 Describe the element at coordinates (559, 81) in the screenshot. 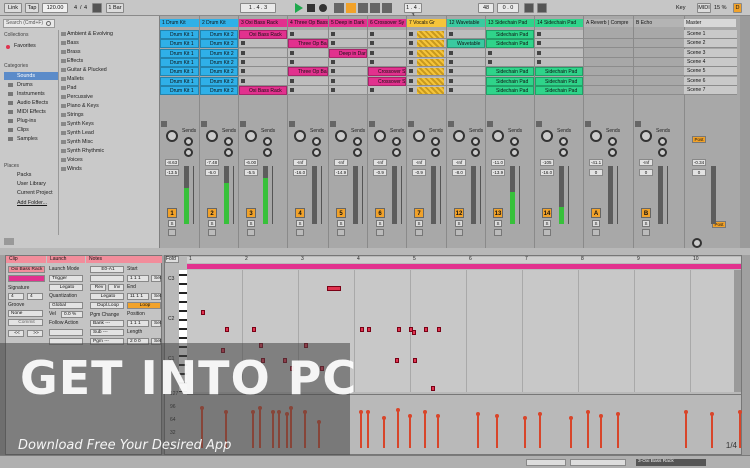

I see `clip-slot: Sidechain Pad` at that location.